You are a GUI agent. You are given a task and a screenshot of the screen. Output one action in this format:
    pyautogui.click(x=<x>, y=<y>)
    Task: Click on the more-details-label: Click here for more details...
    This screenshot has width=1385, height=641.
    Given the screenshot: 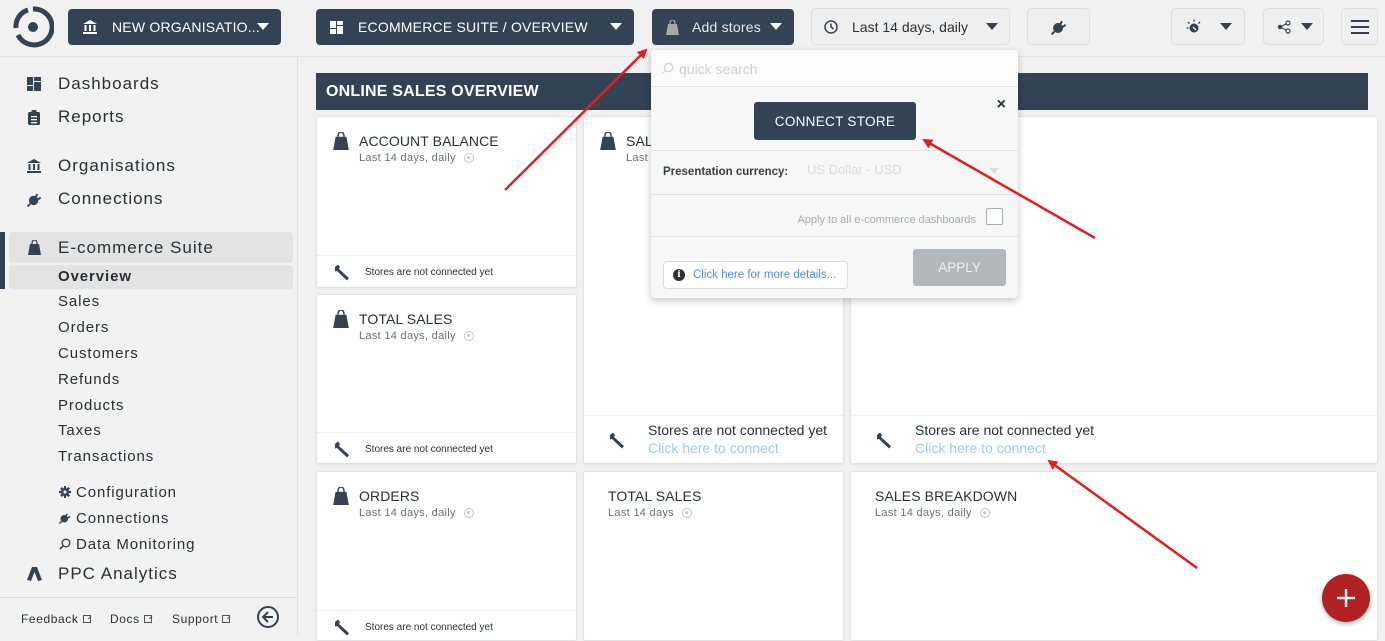 What is the action you would take?
    pyautogui.click(x=765, y=275)
    